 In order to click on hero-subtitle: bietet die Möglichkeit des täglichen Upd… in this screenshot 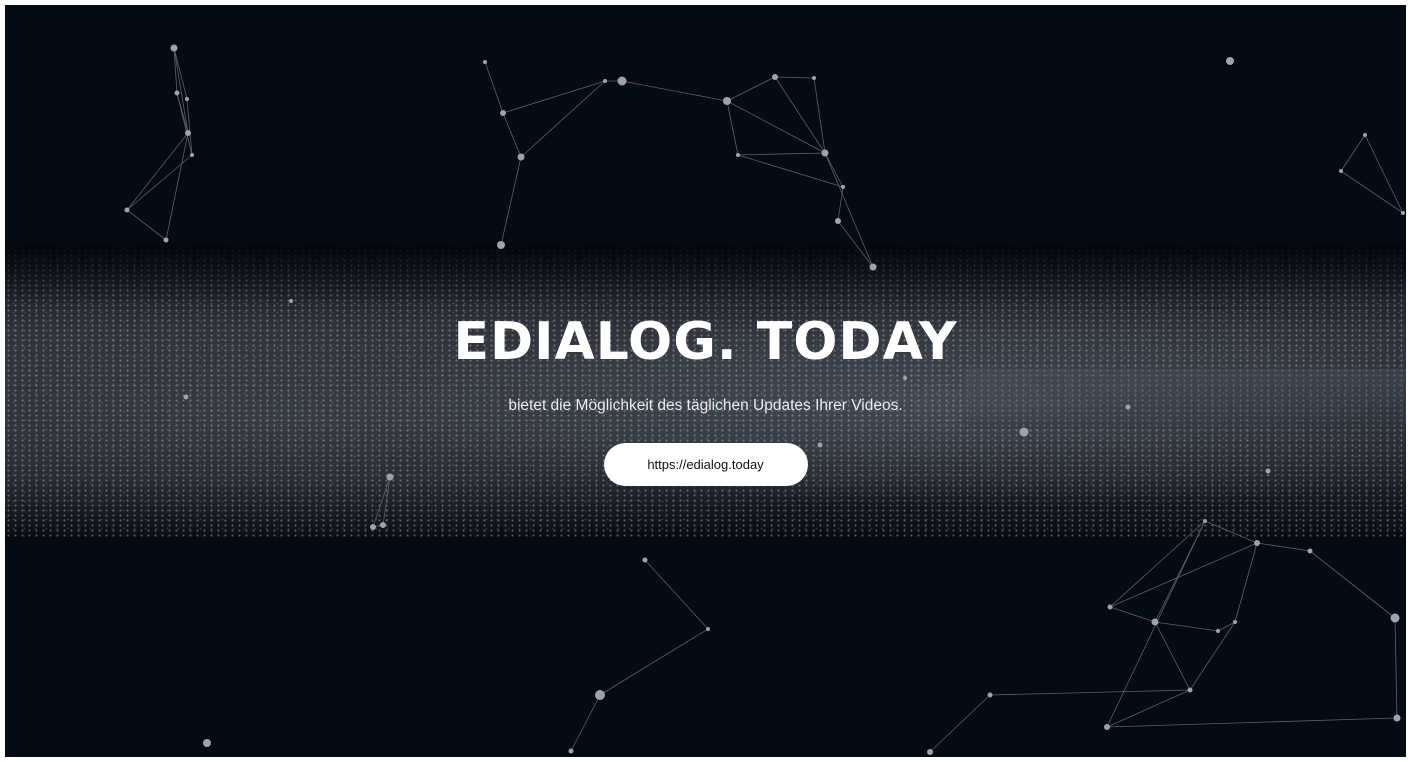, I will do `click(705, 405)`.